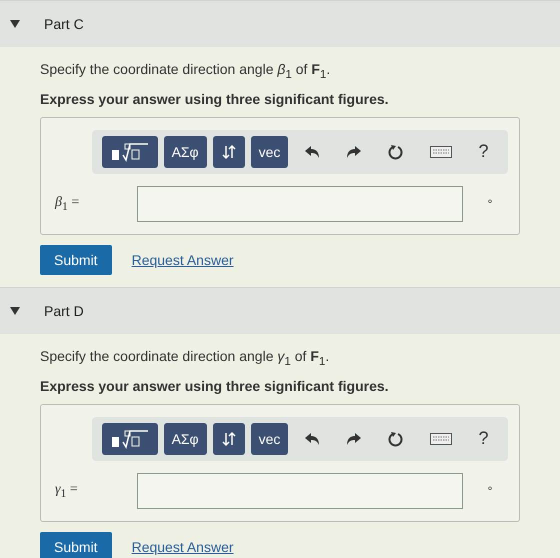 The width and height of the screenshot is (560, 558). Describe the element at coordinates (64, 310) in the screenshot. I see `part-title: Part D` at that location.